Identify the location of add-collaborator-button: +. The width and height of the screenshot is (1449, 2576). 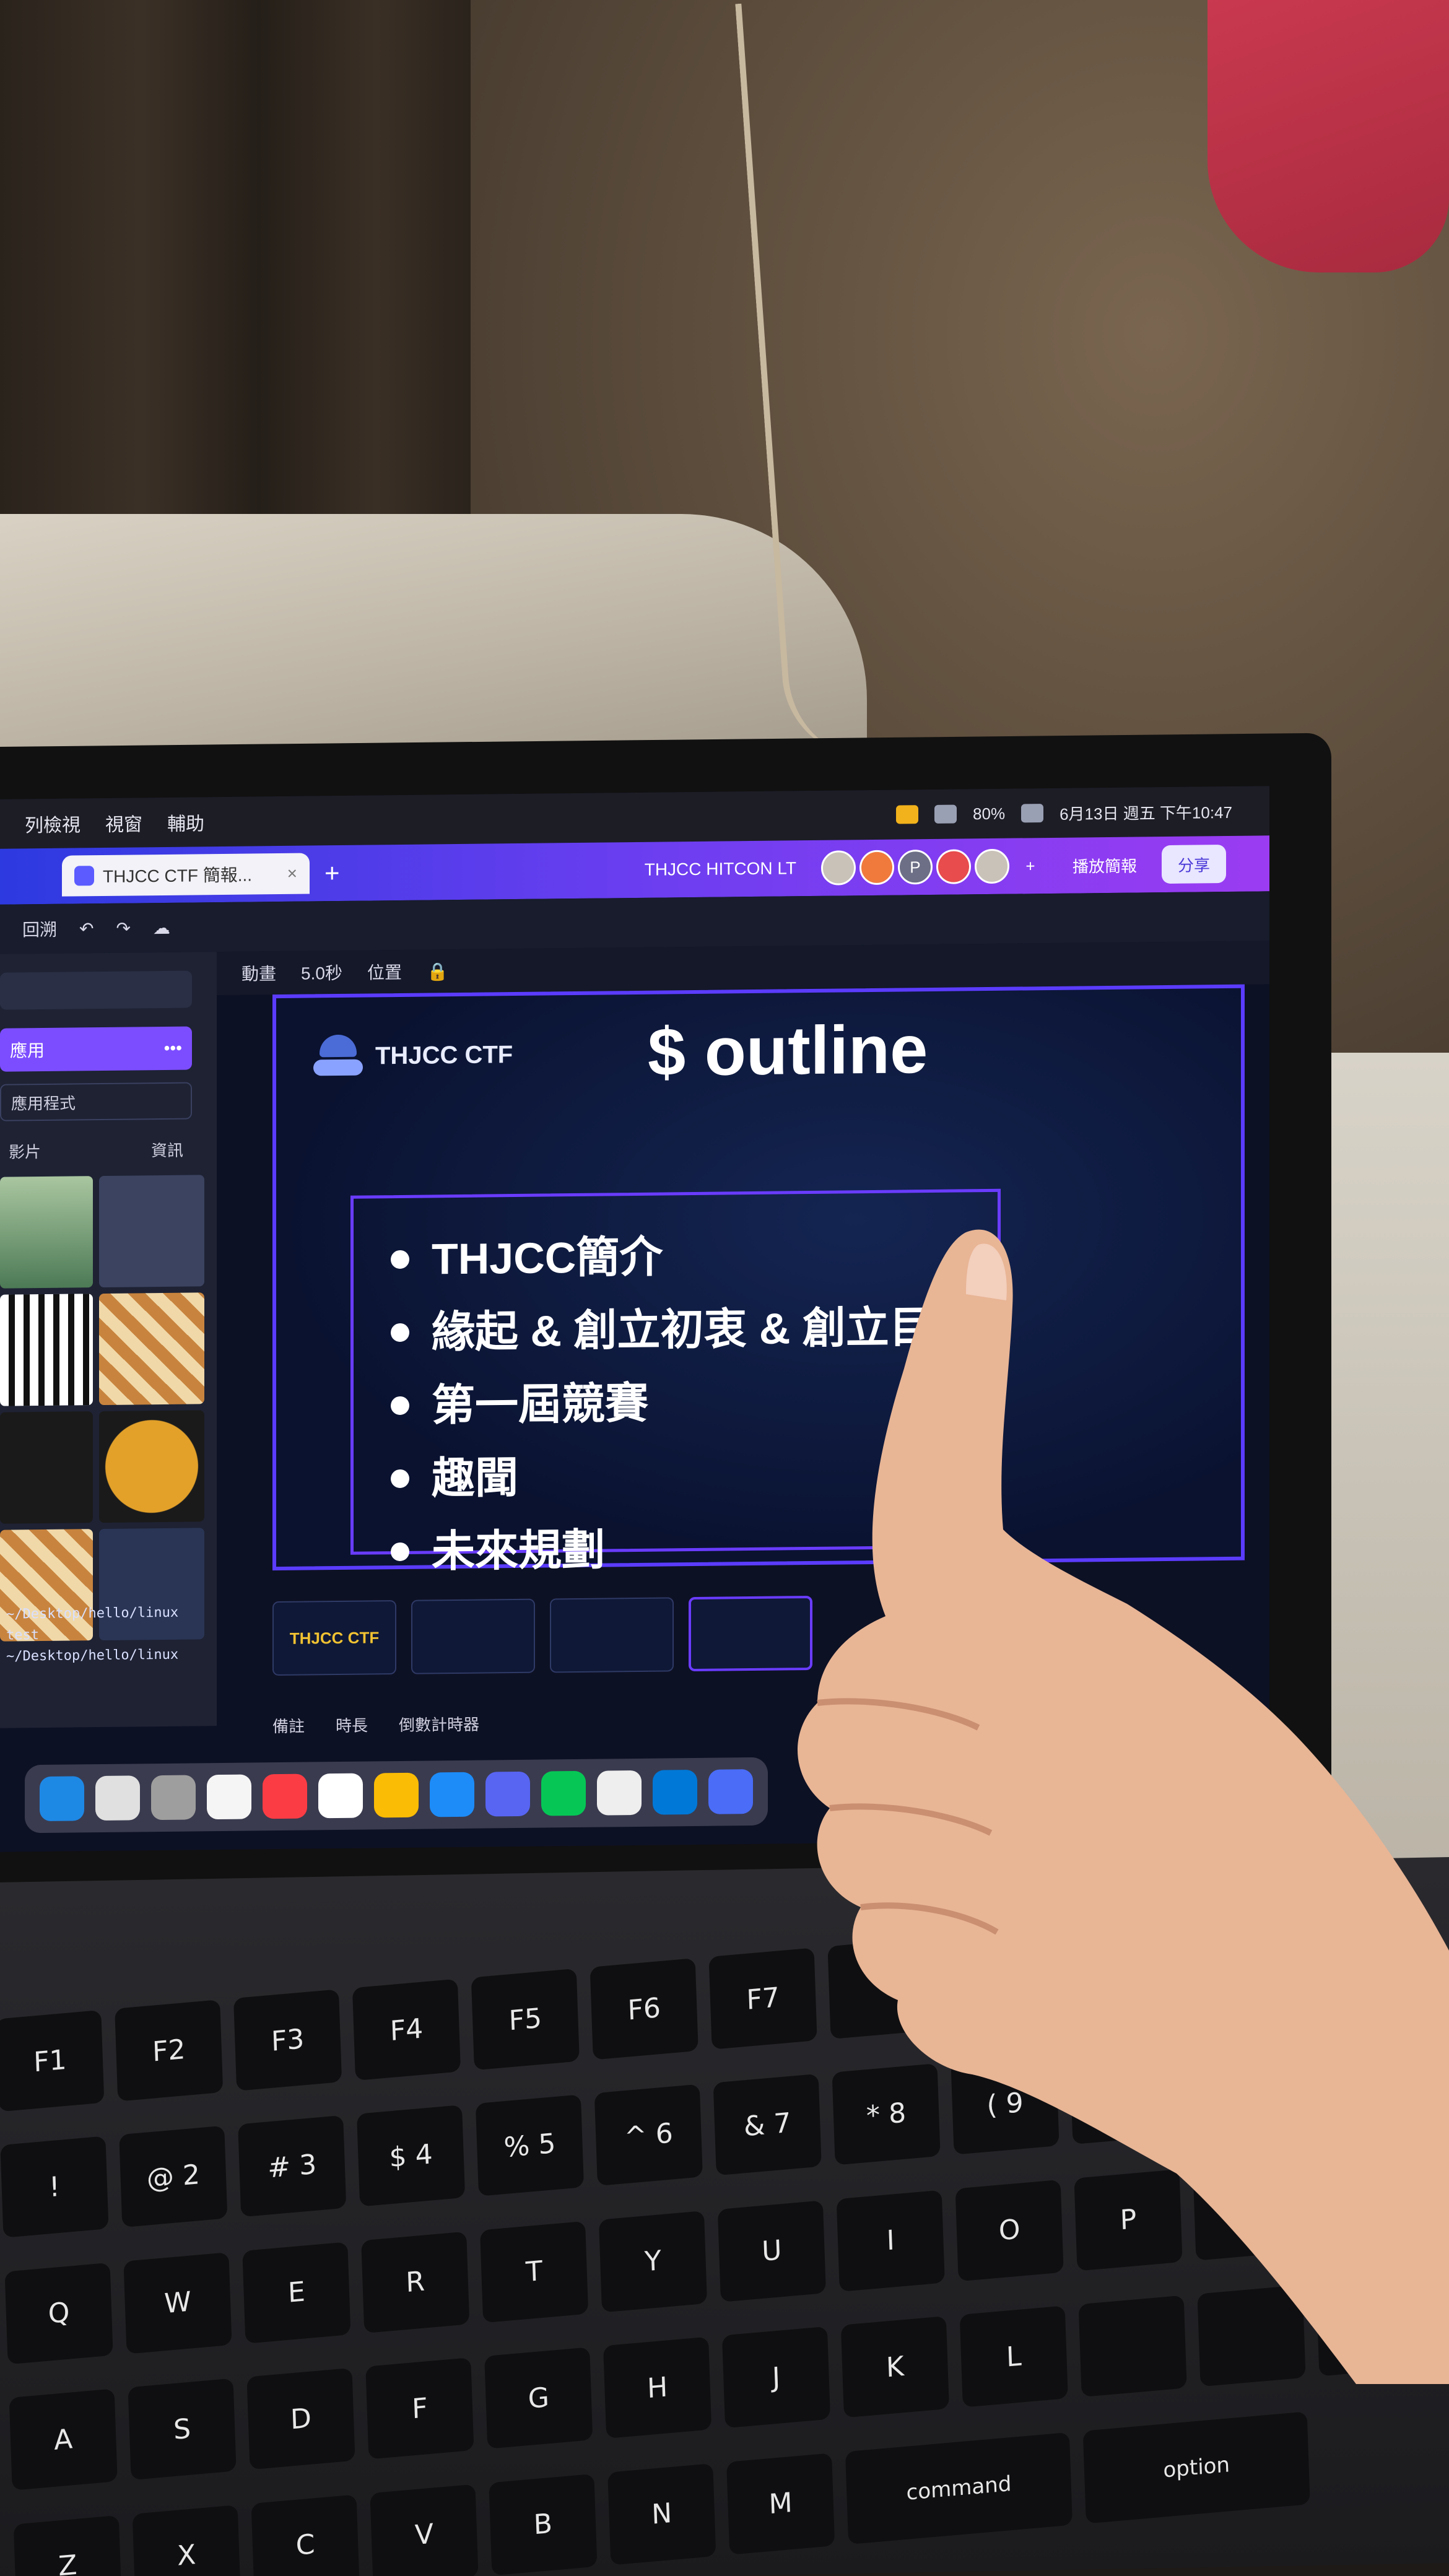
(1030, 866).